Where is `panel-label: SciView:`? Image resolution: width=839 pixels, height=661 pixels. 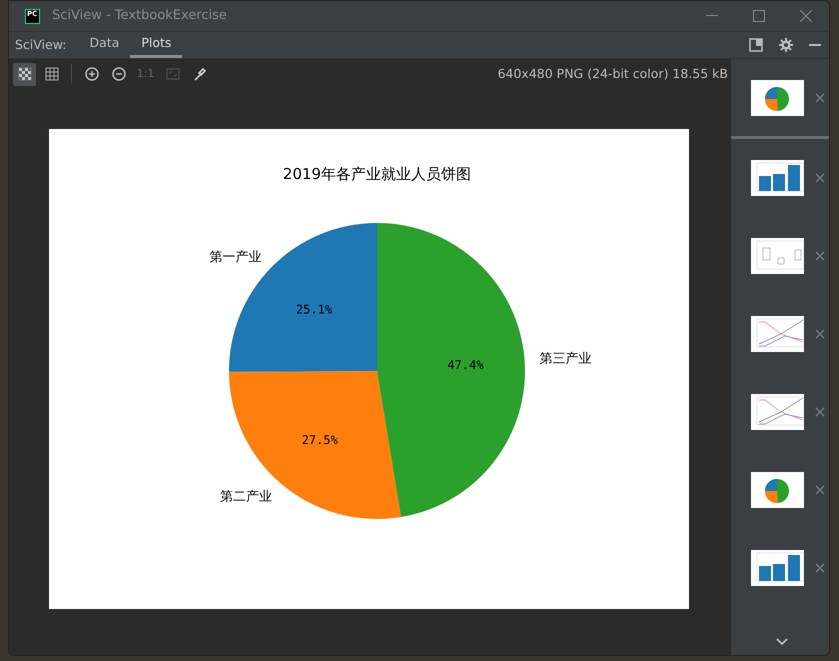
panel-label: SciView: is located at coordinates (41, 45).